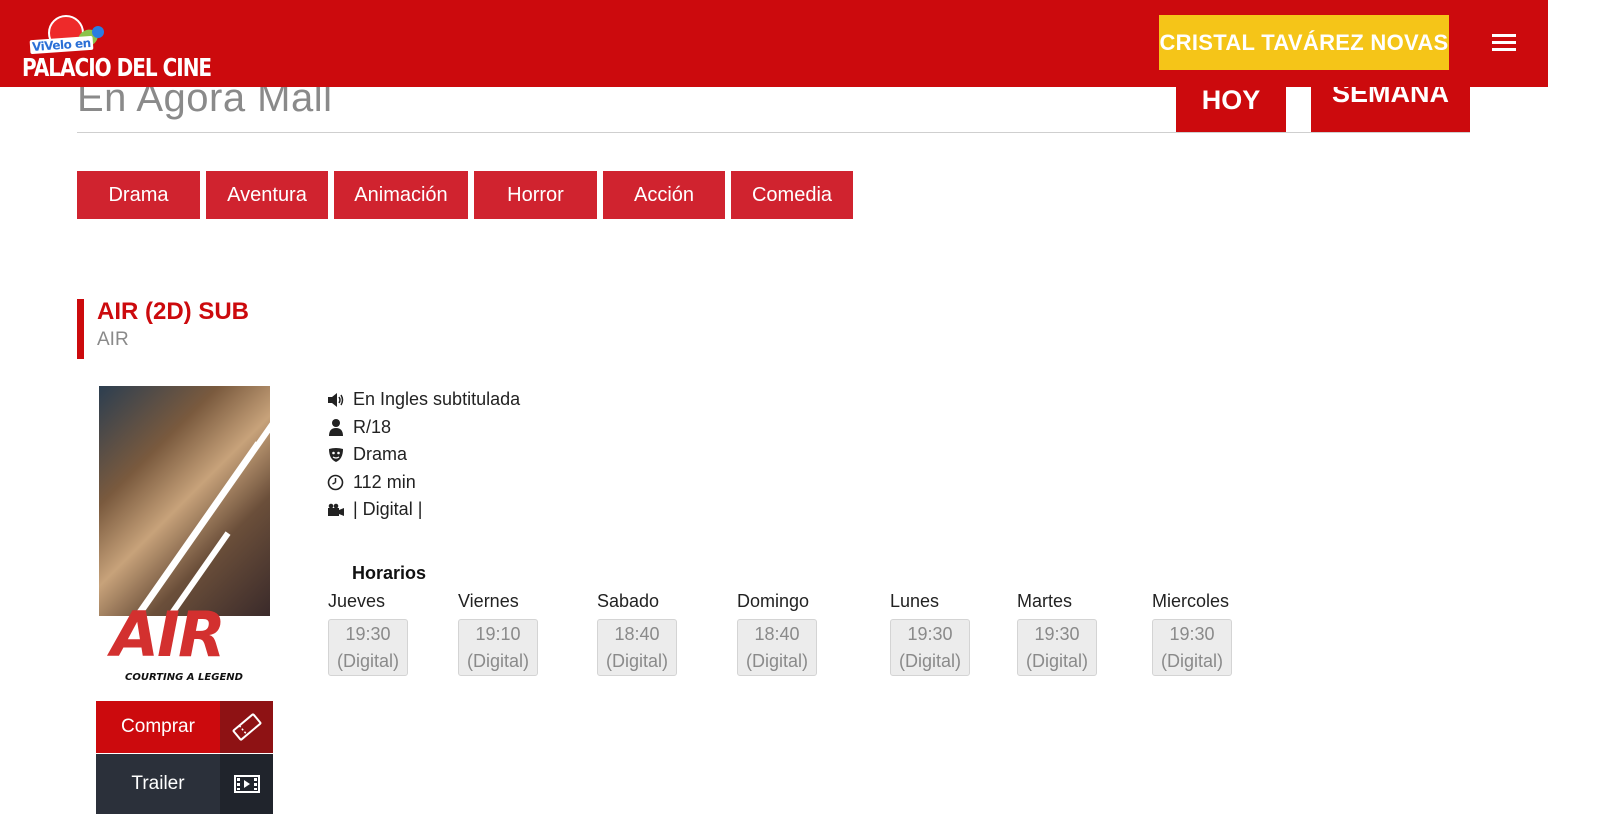 This screenshot has width=1600, height=821. Describe the element at coordinates (184, 677) in the screenshot. I see `poster-tagline: COURTING A LEGEND` at that location.